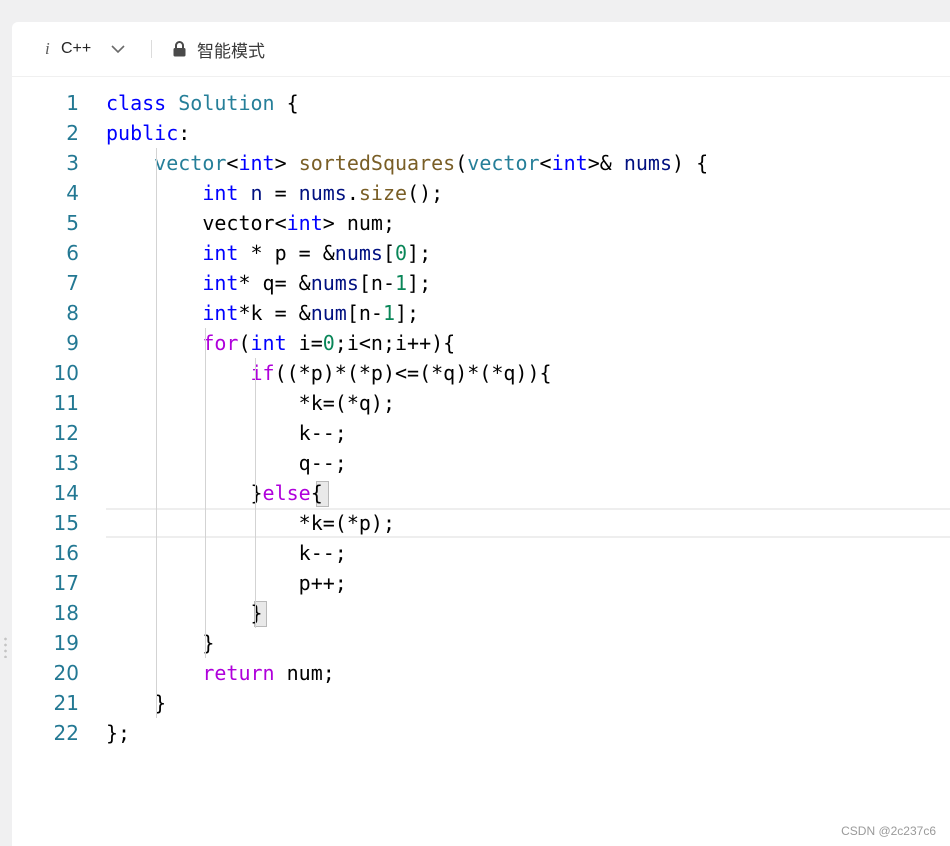 This screenshot has height=846, width=950. What do you see at coordinates (66, 523) in the screenshot?
I see `line-number: 15` at bounding box center [66, 523].